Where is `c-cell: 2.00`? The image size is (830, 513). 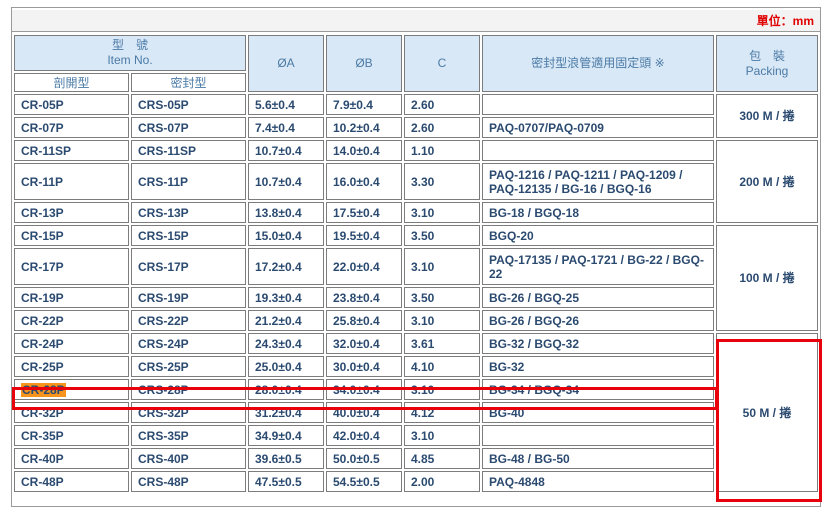 c-cell: 2.00 is located at coordinates (442, 481).